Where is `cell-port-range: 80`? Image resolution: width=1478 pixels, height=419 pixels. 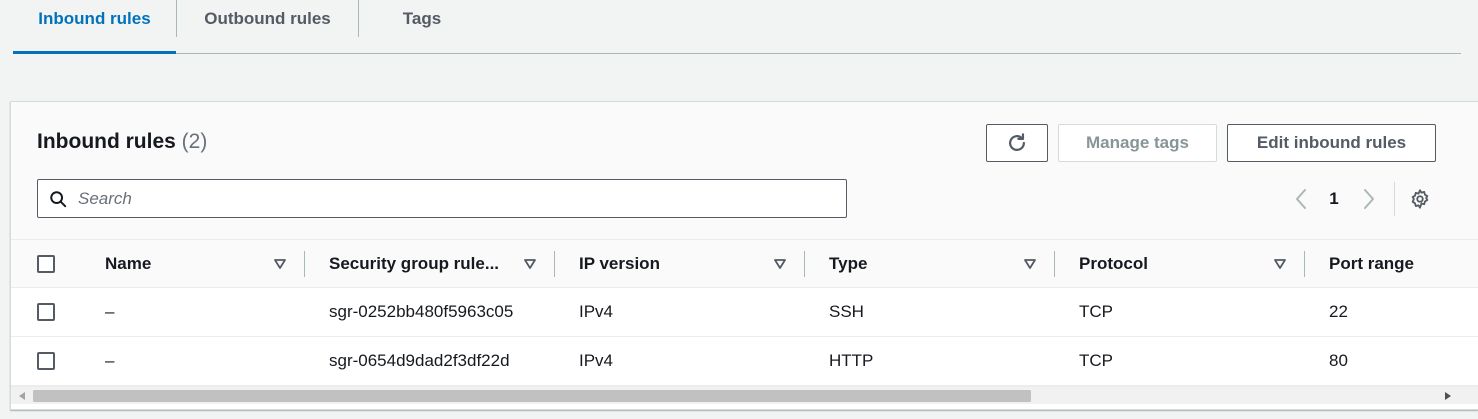
cell-port-range: 80 is located at coordinates (1338, 360).